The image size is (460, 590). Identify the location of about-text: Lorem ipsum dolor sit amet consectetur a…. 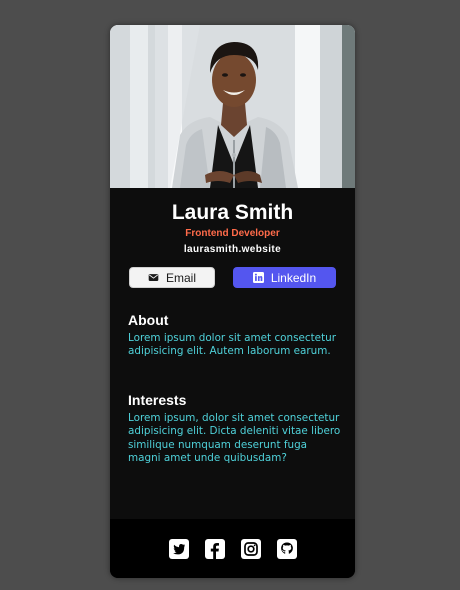
(232, 345).